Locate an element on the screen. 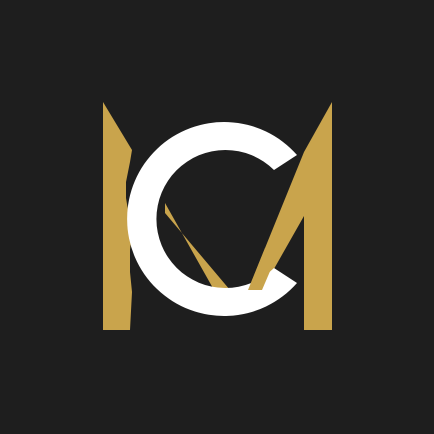 This screenshot has height=434, width=434. m-right-leg is located at coordinates (318, 216).